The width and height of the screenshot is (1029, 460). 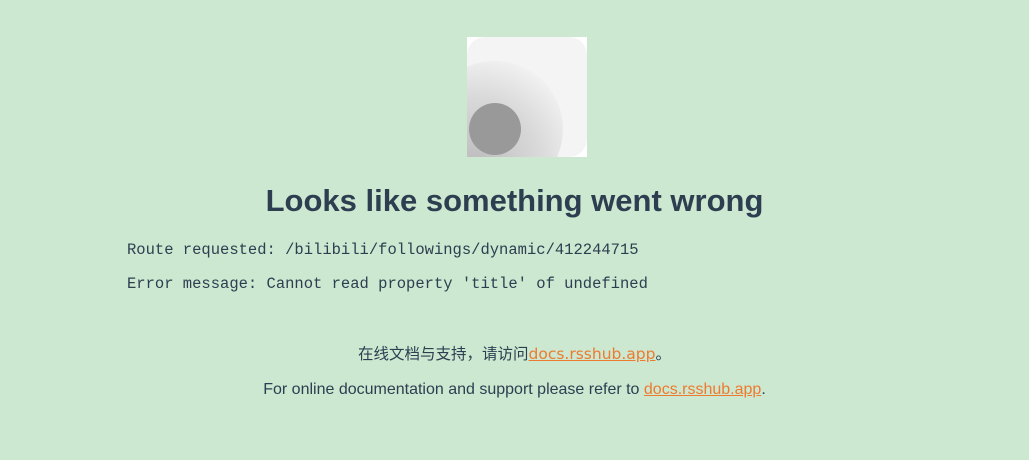 What do you see at coordinates (514, 200) in the screenshot?
I see `page-title: Looks like something went wrong` at bounding box center [514, 200].